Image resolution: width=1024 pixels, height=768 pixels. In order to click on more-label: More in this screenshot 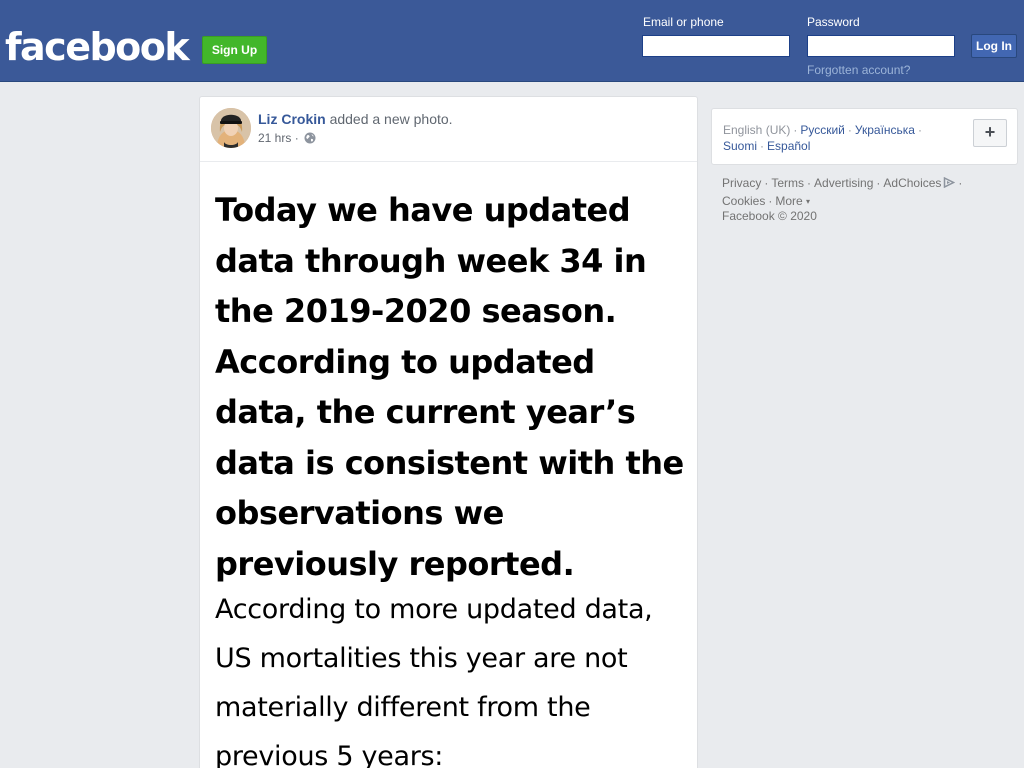, I will do `click(789, 201)`.